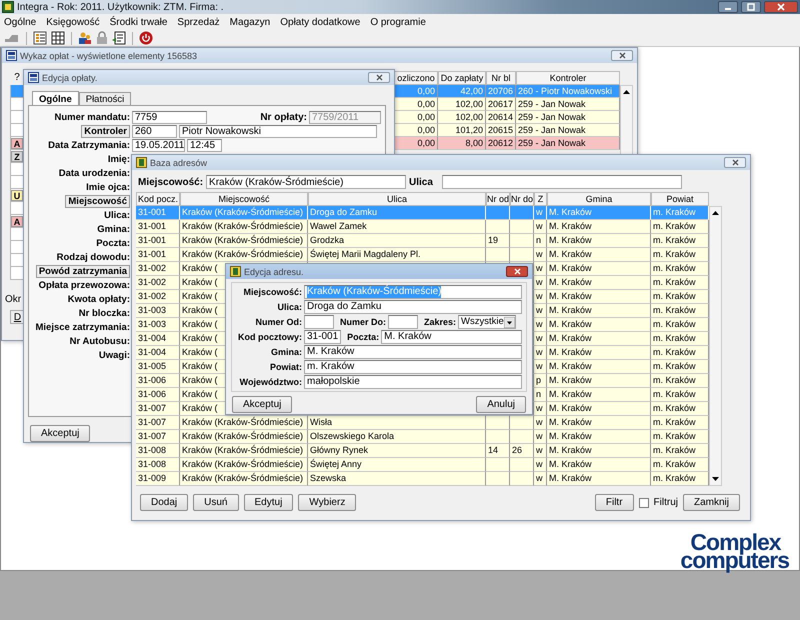 The width and height of the screenshot is (800, 620). Describe the element at coordinates (270, 382) in the screenshot. I see `field-label: Województwo:` at that location.